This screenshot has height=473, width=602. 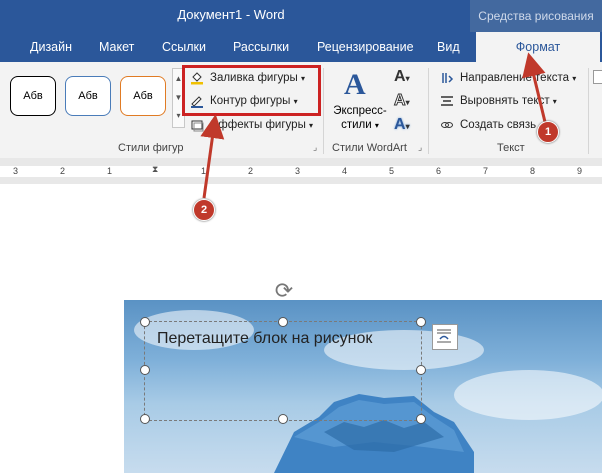 What do you see at coordinates (204, 210) in the screenshot?
I see `callout-badge-2: 2` at bounding box center [204, 210].